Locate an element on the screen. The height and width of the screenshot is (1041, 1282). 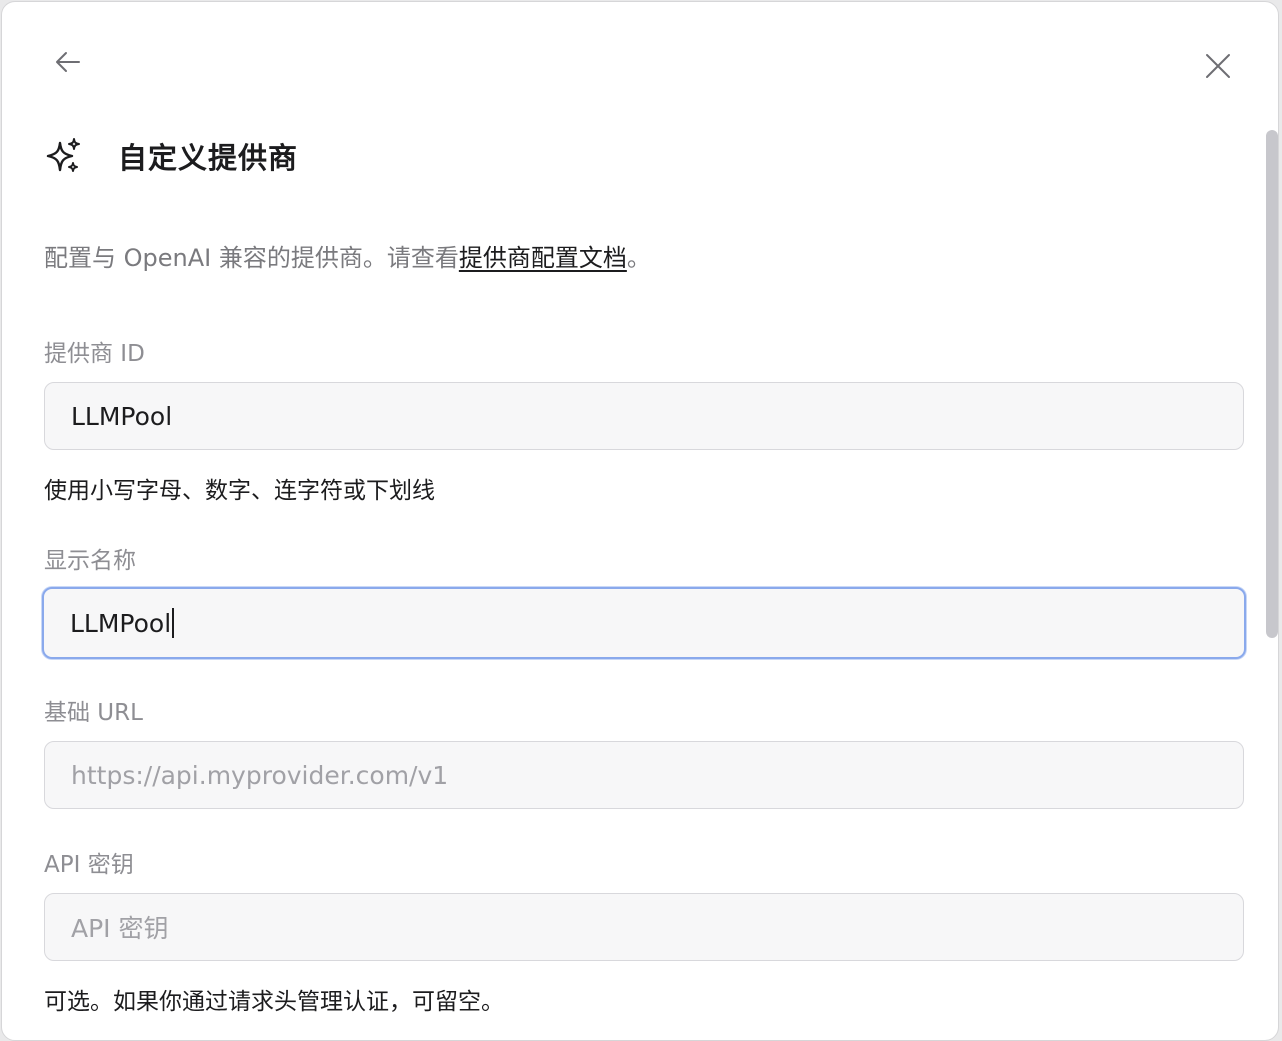
base-url-label: 基础 URL is located at coordinates (93, 713).